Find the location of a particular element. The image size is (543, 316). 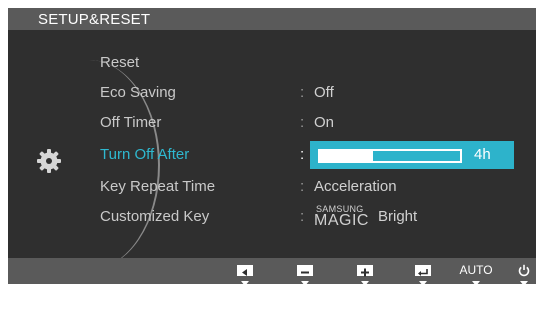

samsung-magic-logo: SAMSUNG MAGIC is located at coordinates (346, 217).